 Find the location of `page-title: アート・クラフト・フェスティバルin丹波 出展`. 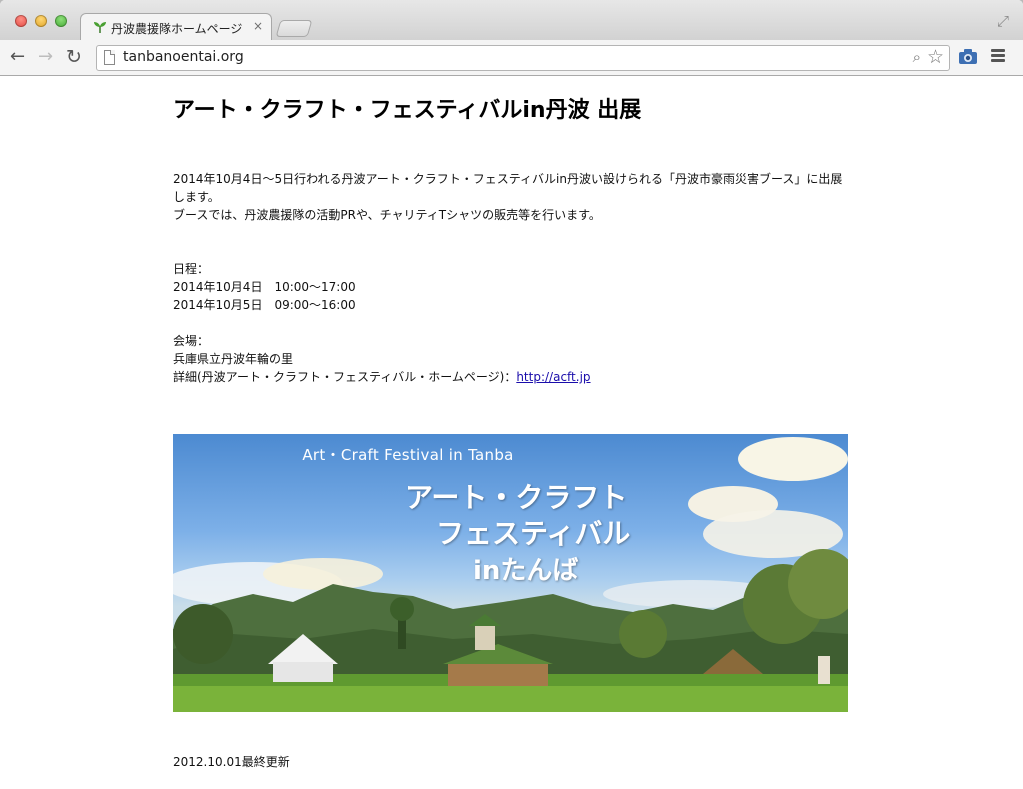

page-title: アート・クラフト・フェスティバルin丹波 出展 is located at coordinates (407, 110).